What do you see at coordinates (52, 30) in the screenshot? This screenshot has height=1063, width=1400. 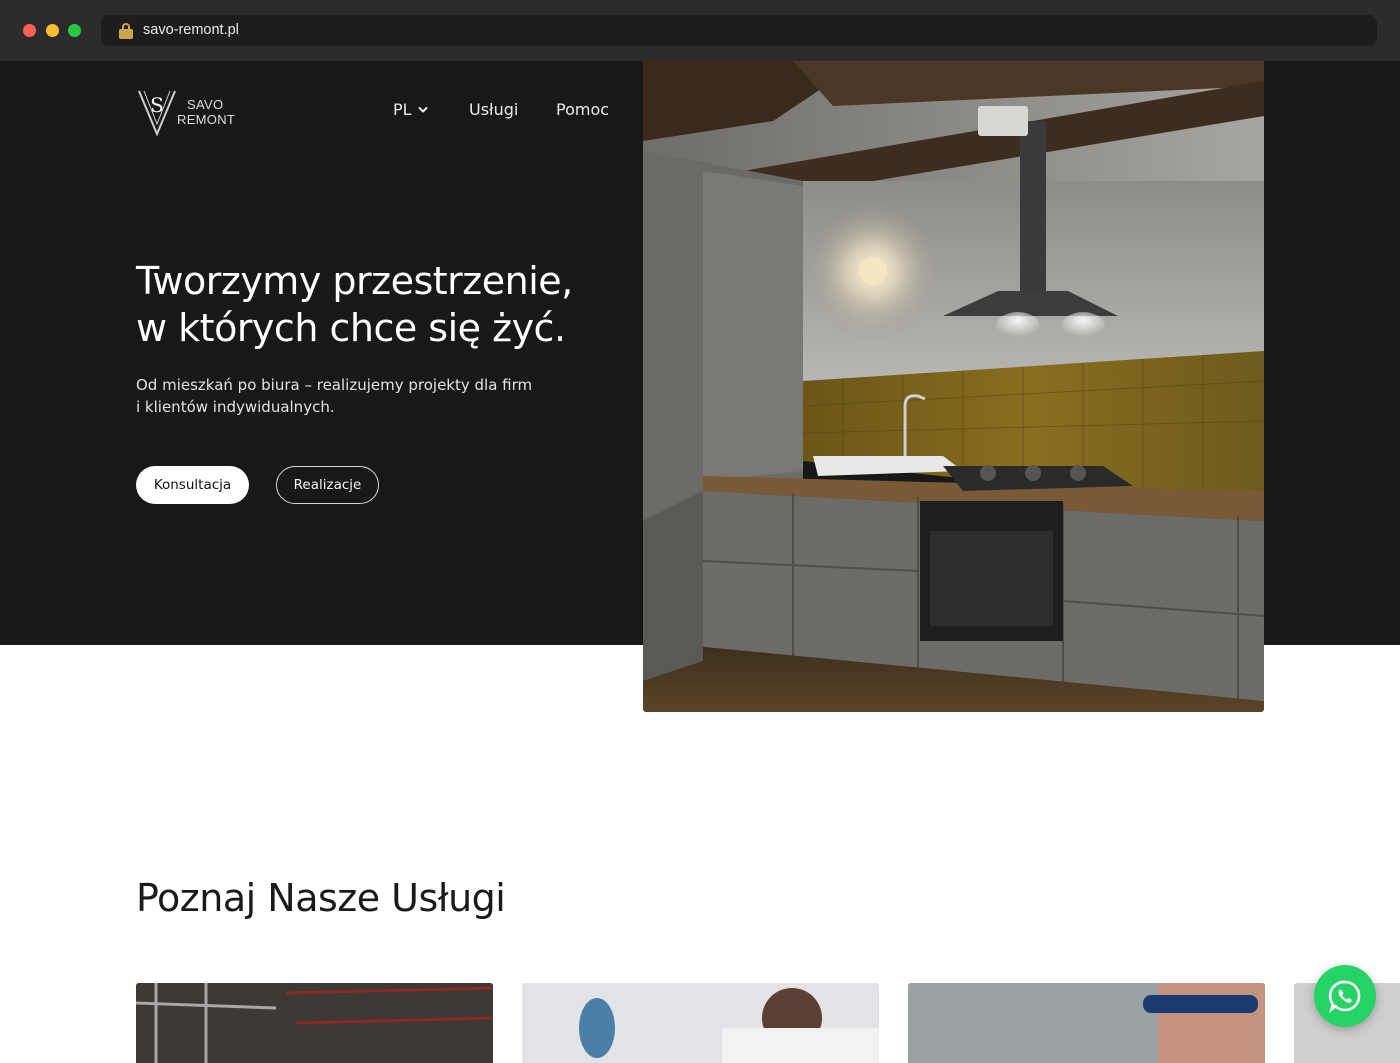 I see `window-minimize-button` at bounding box center [52, 30].